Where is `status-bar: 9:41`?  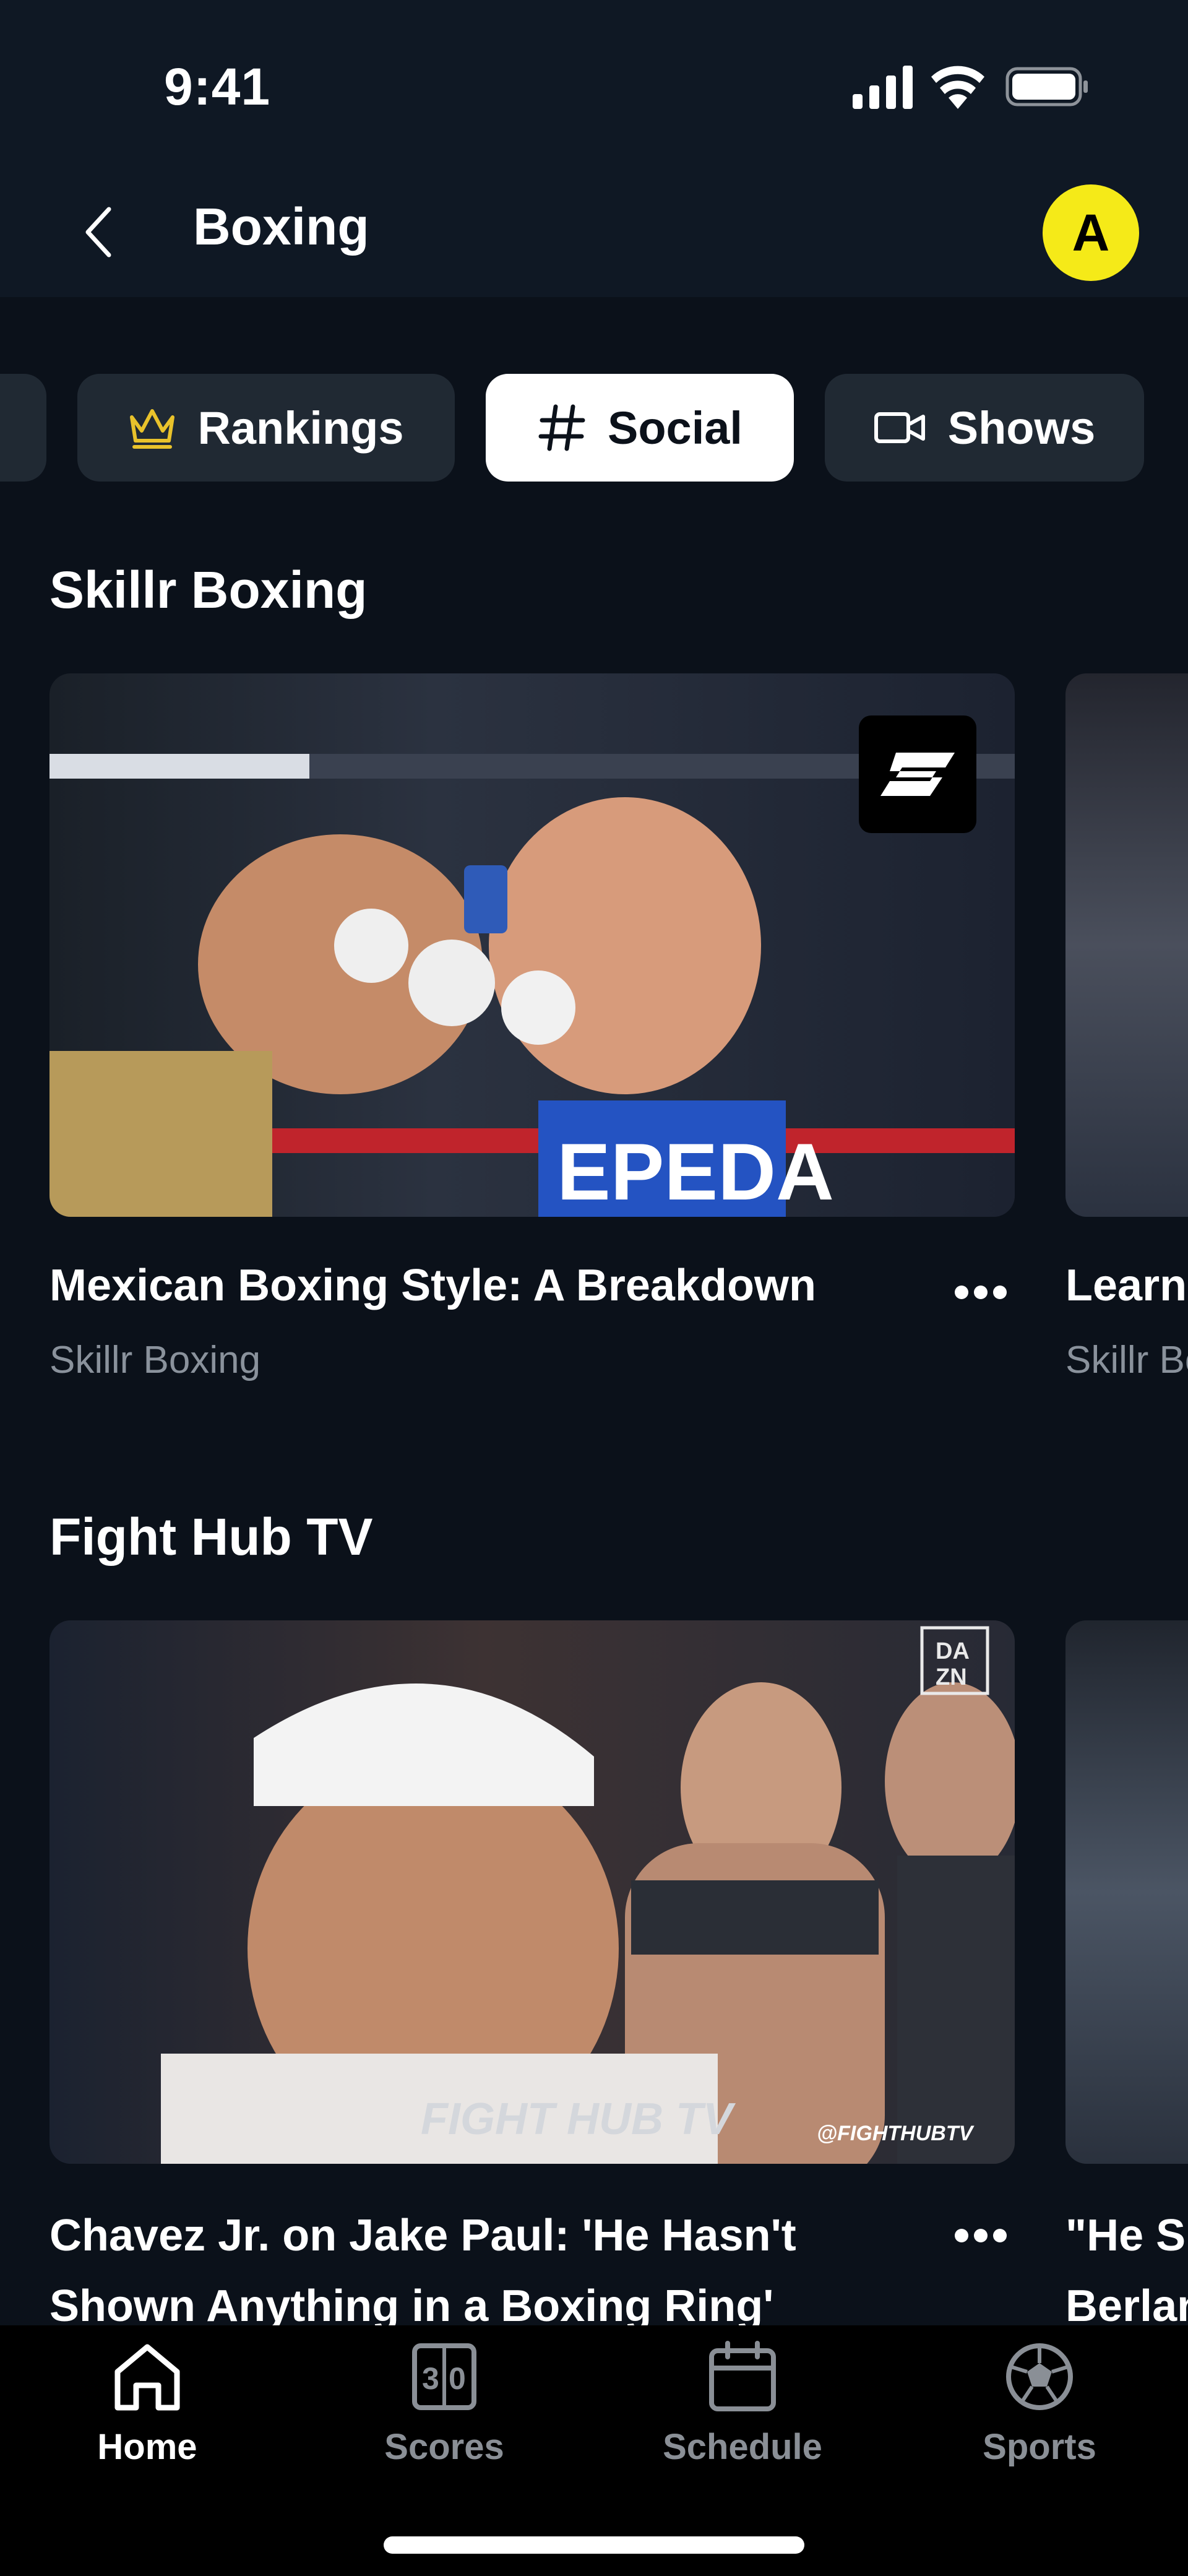 status-bar: 9:41 is located at coordinates (594, 86).